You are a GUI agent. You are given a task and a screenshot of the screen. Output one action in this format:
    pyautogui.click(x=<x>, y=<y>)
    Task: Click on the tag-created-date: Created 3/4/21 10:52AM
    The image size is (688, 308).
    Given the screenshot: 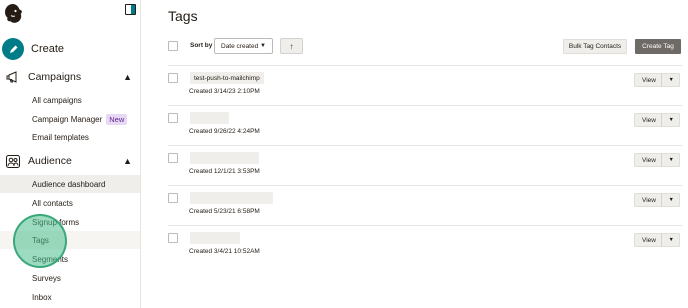 What is the action you would take?
    pyautogui.click(x=224, y=251)
    